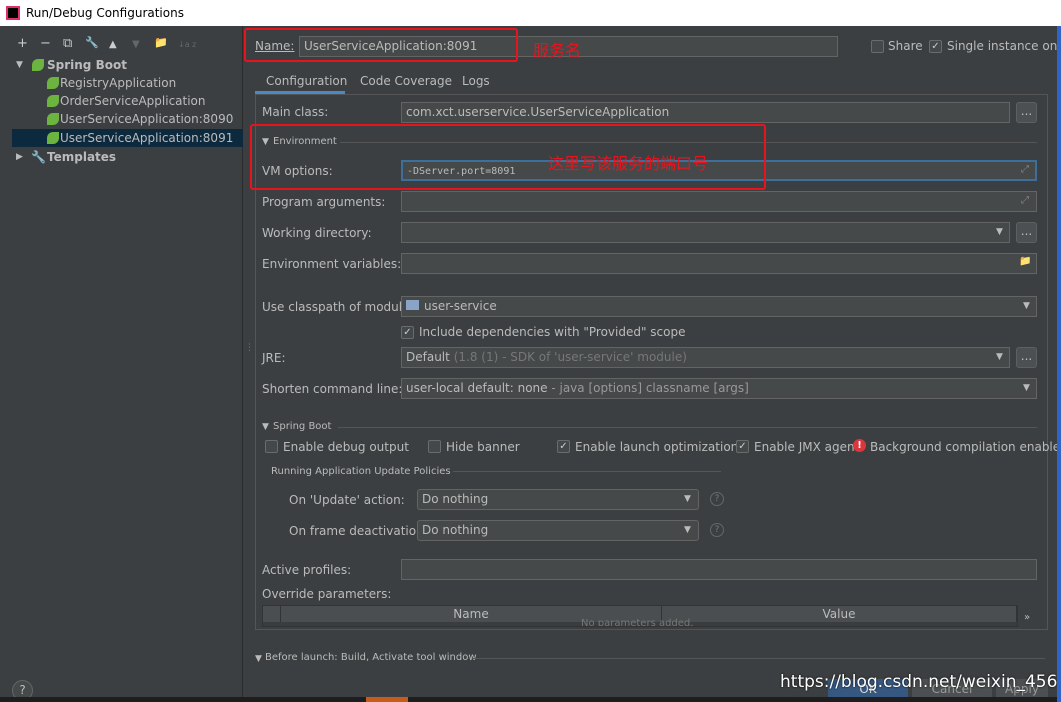  What do you see at coordinates (317, 233) in the screenshot?
I see `working-directory-label: Working directory:` at bounding box center [317, 233].